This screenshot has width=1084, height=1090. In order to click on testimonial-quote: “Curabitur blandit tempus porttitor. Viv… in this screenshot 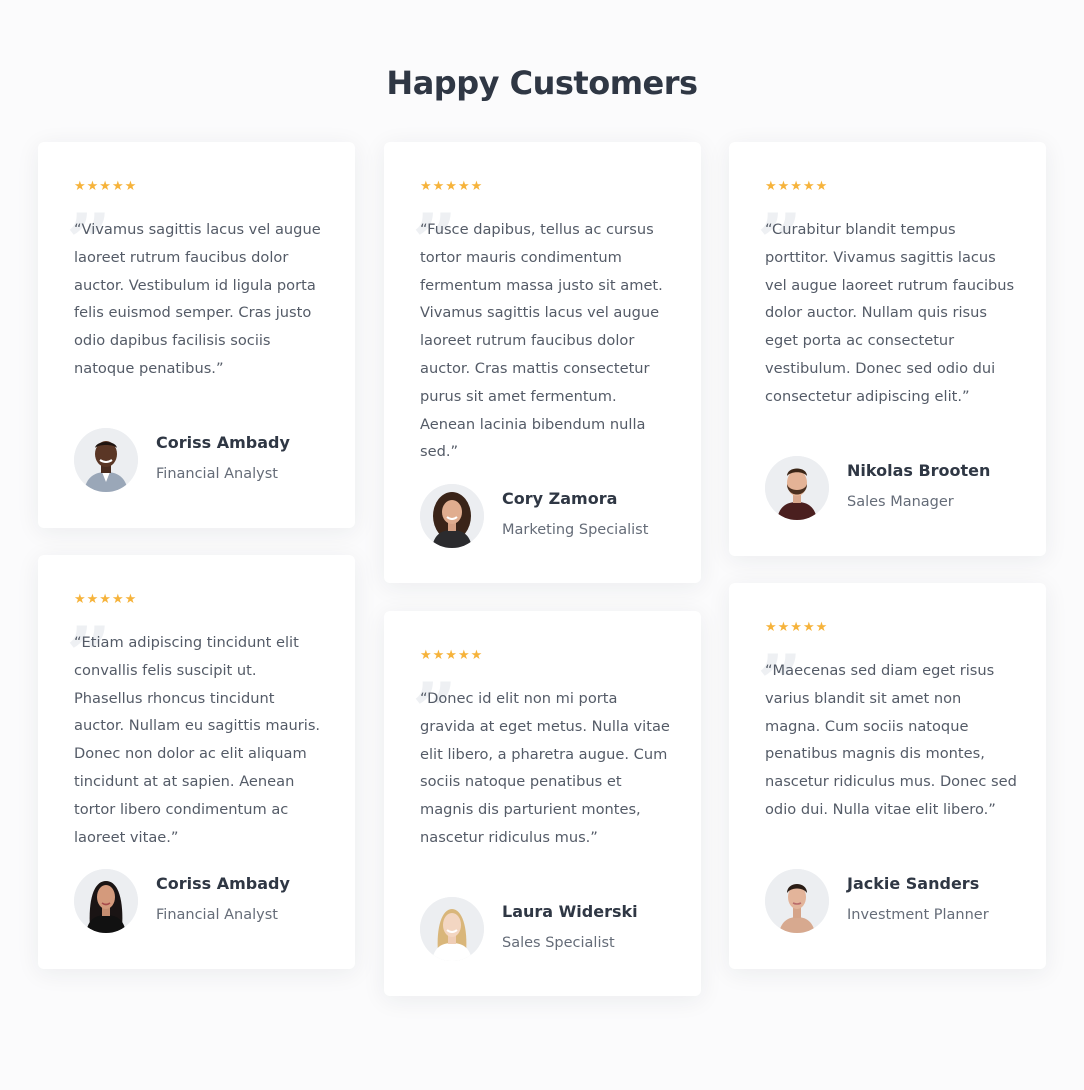, I will do `click(890, 313)`.